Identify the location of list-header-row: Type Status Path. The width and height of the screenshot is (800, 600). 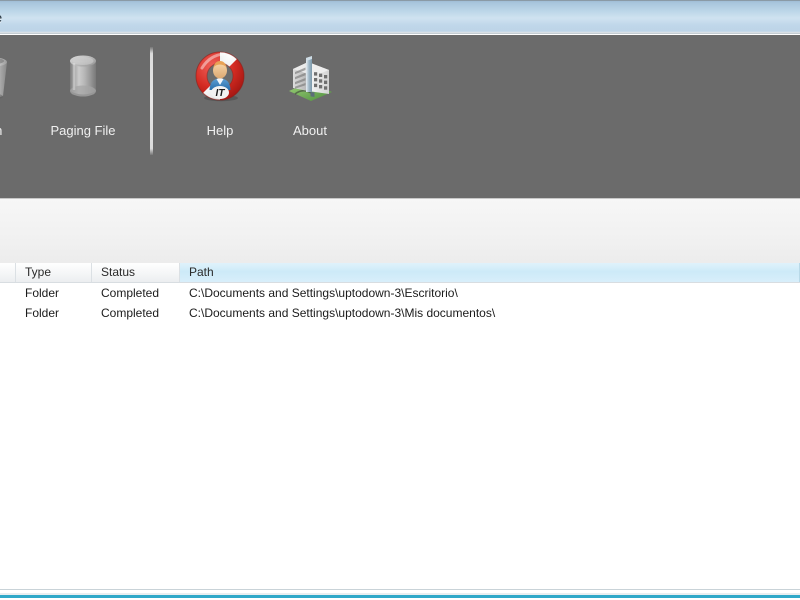
(400, 273).